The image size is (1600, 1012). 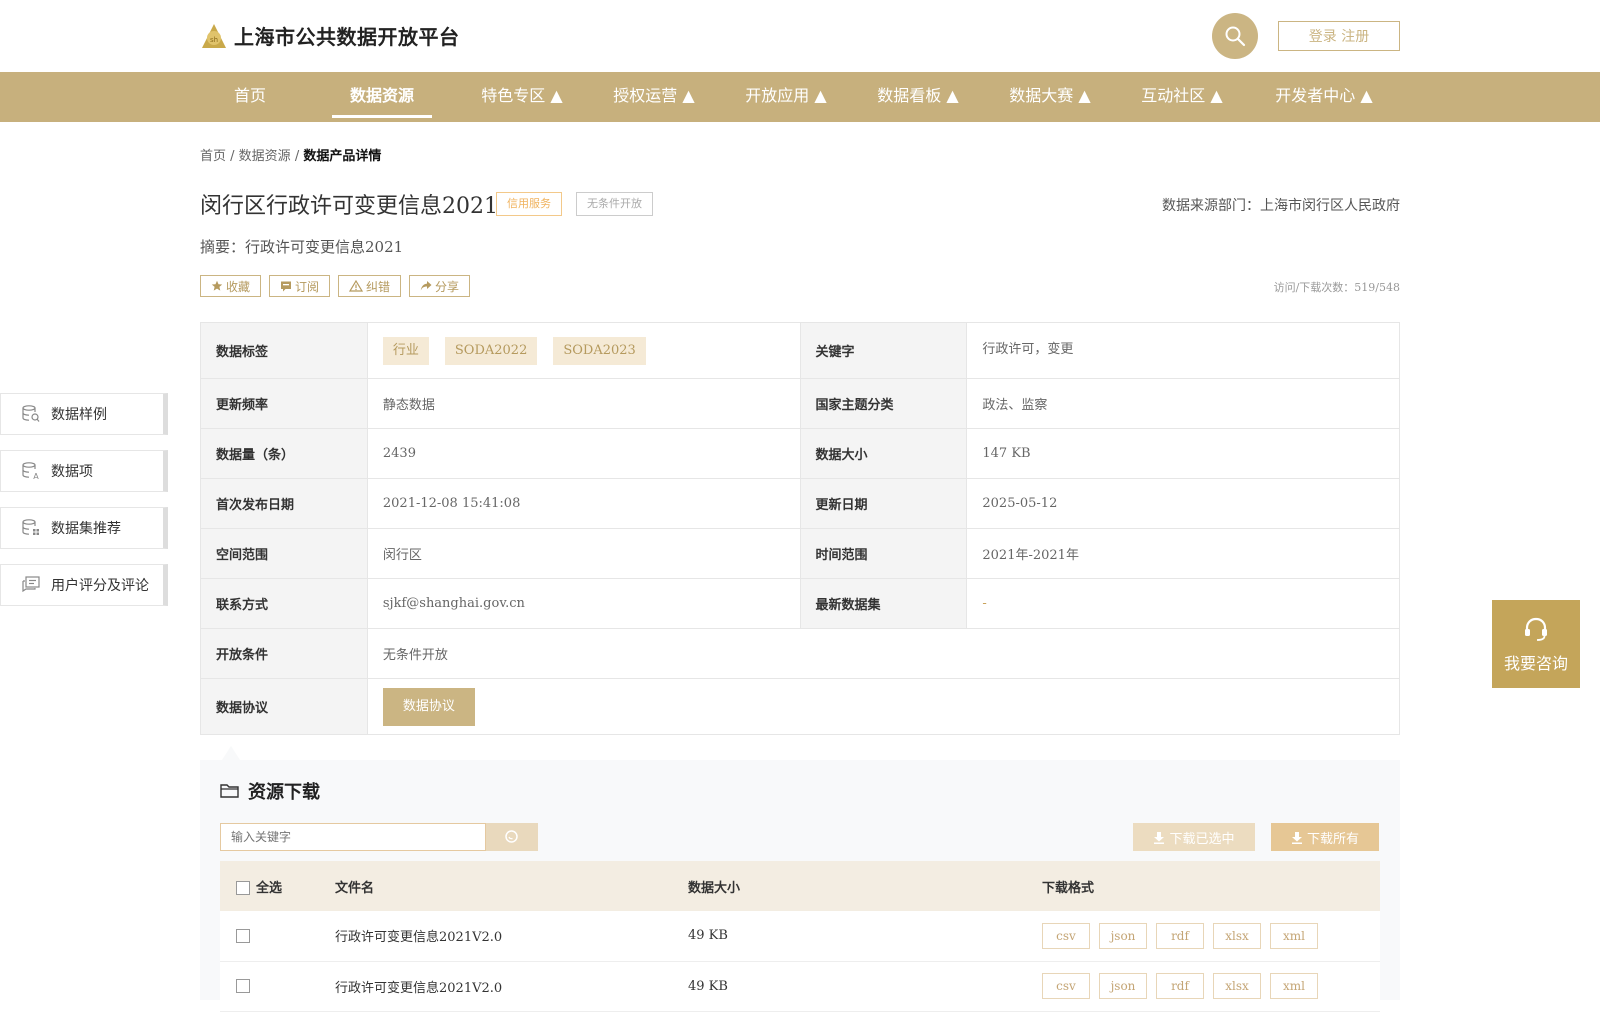 What do you see at coordinates (1535, 663) in the screenshot?
I see `consult-label: 我要咨询` at bounding box center [1535, 663].